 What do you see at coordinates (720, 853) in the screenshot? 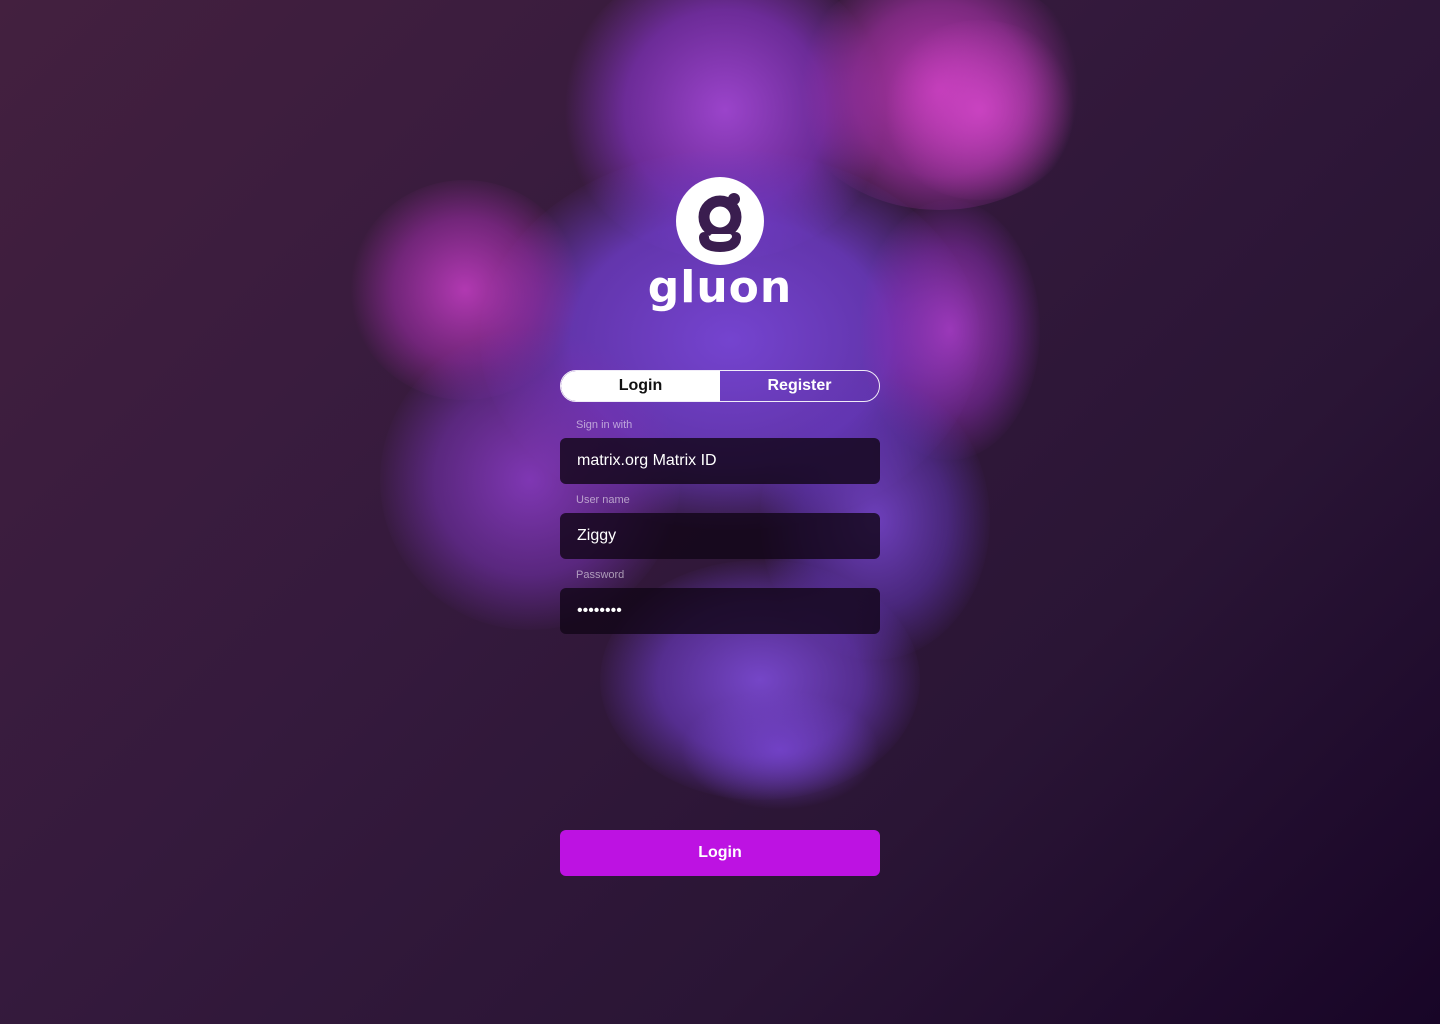
I see `login-button: Login` at bounding box center [720, 853].